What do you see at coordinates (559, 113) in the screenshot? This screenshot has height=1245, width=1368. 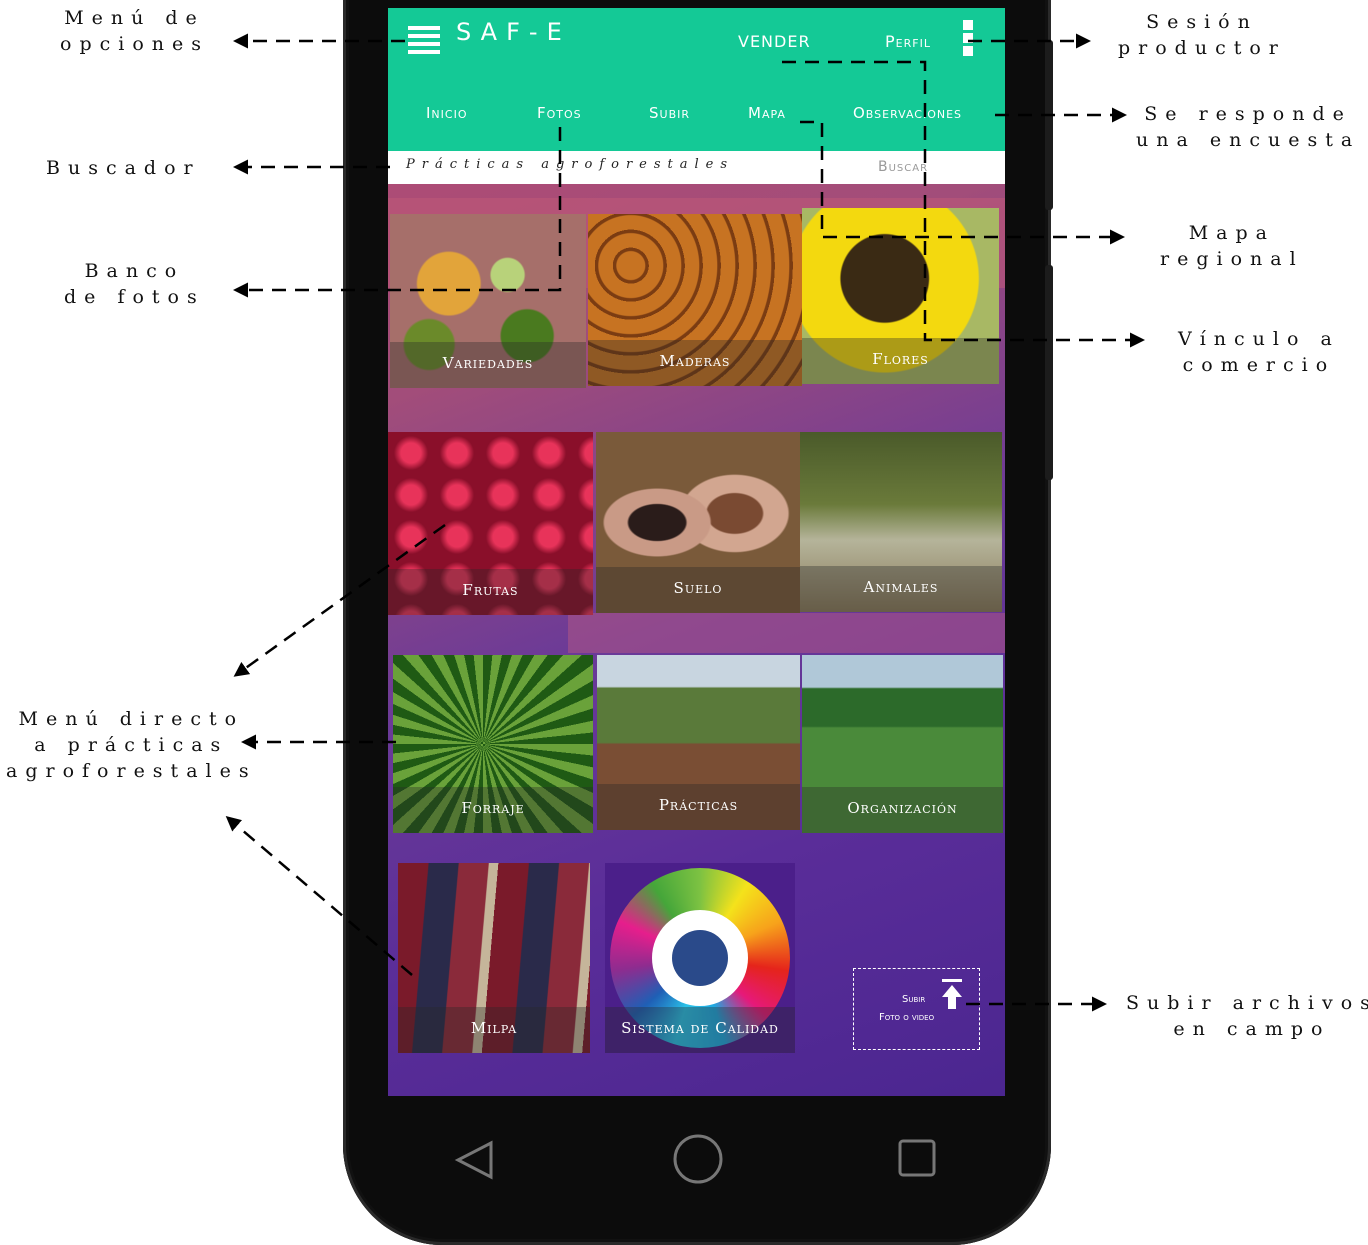 I see `tab-fotos: Fotos` at bounding box center [559, 113].